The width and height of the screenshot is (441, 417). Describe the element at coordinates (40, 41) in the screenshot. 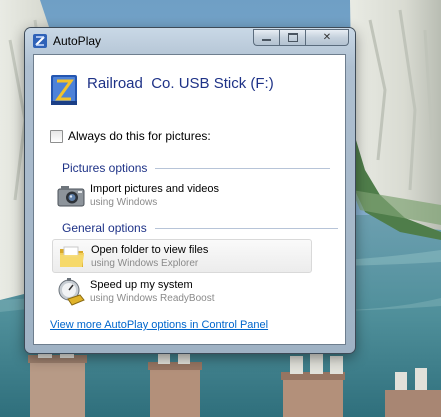

I see `autoplay-icon` at that location.